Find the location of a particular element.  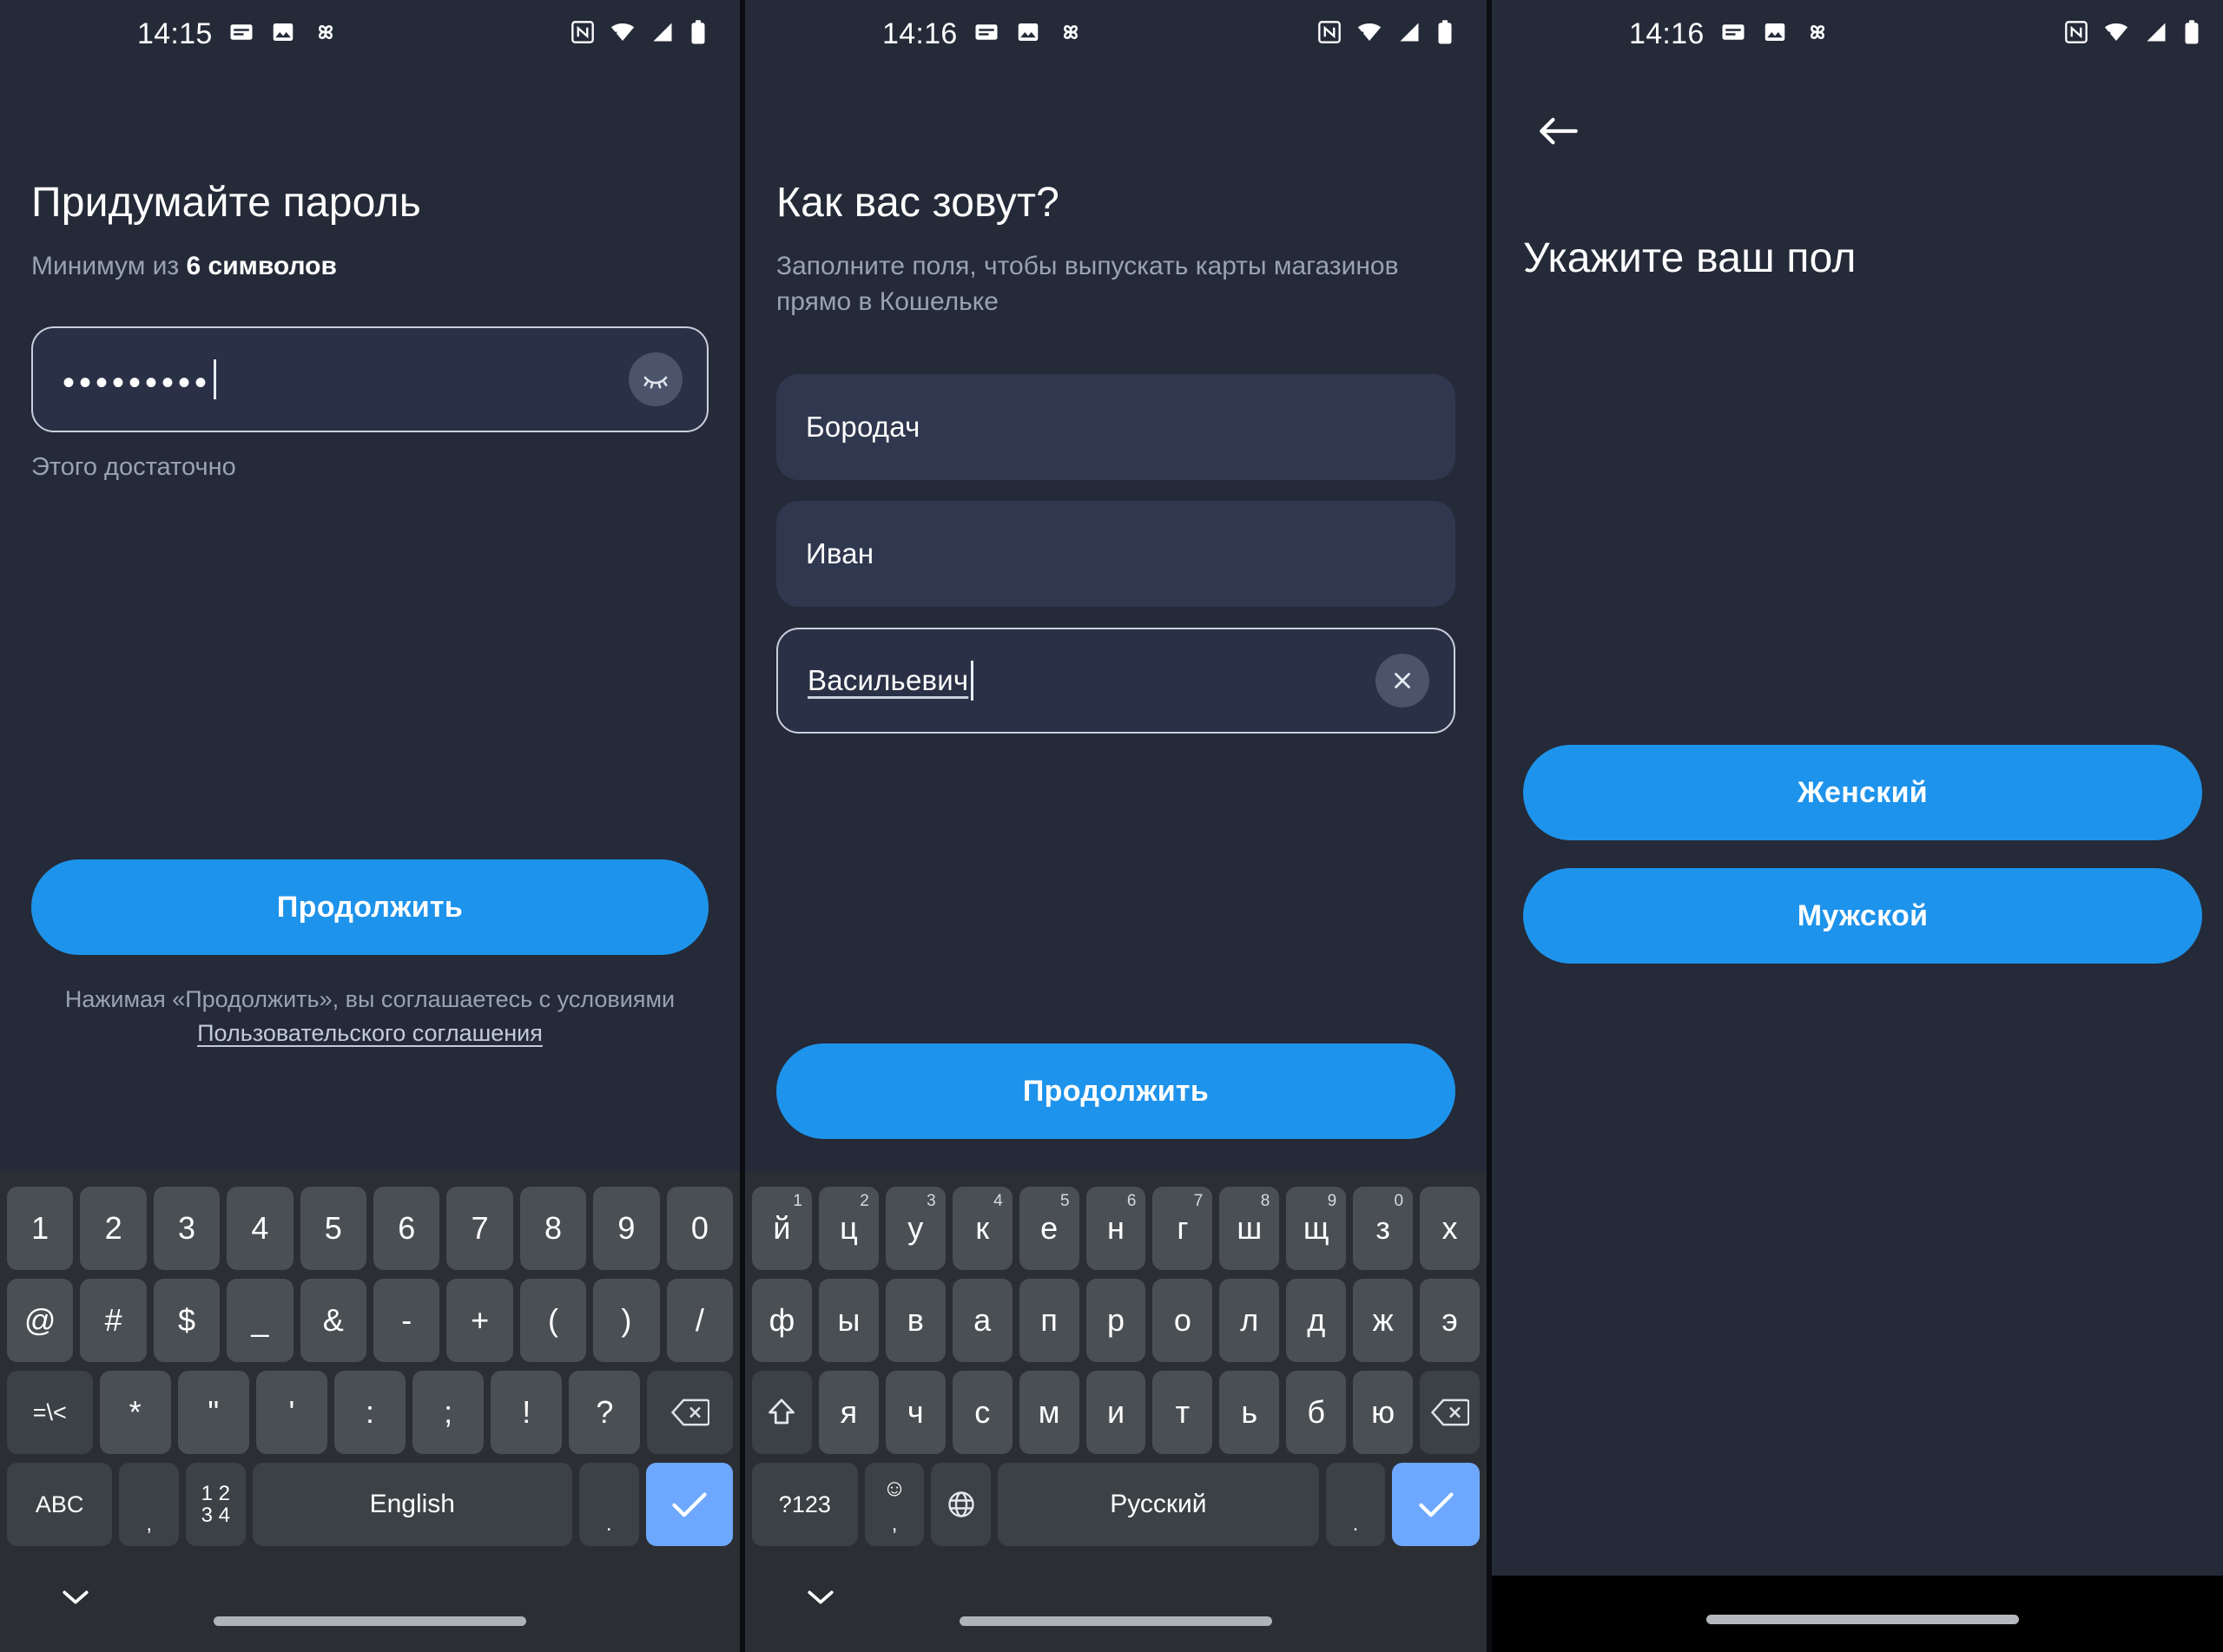

key-8: 8 is located at coordinates (553, 1228).